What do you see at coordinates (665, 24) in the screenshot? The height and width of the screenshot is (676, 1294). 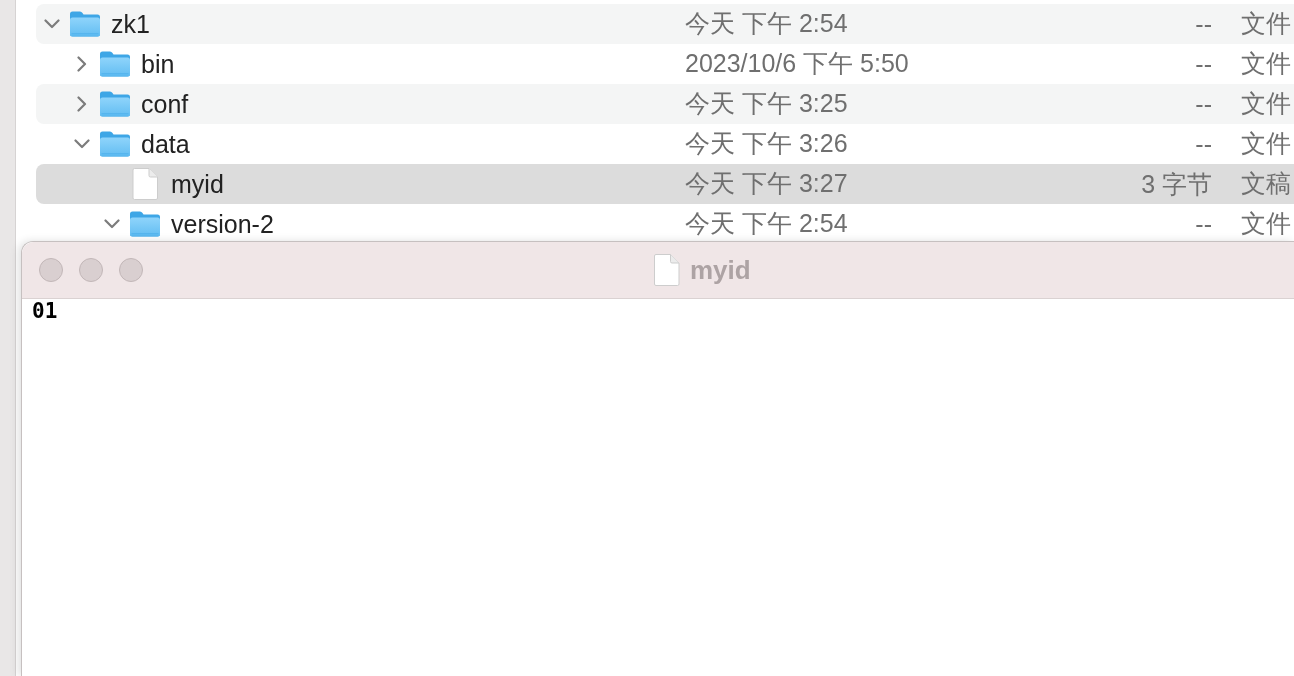 I see `file-row: zk1 今天 下午 2:54 -- 文件` at bounding box center [665, 24].